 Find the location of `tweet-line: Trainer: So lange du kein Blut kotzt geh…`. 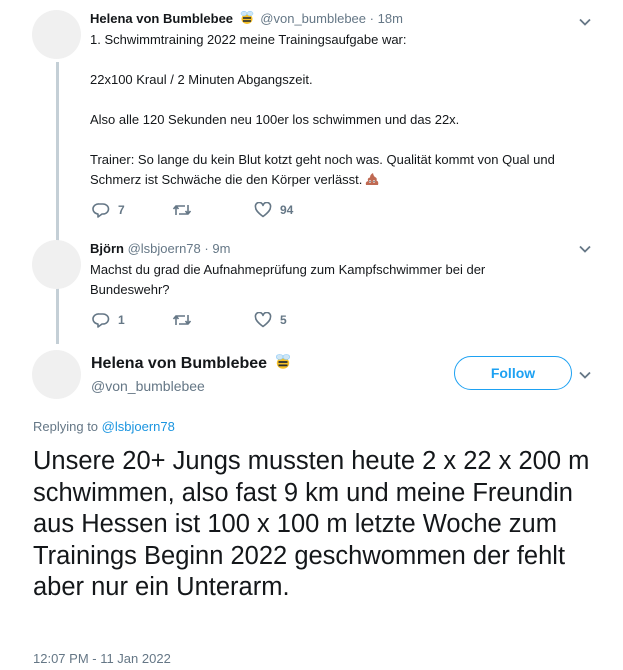

tweet-line: Trainer: So lange du kein Blut kotzt geh… is located at coordinates (322, 169).